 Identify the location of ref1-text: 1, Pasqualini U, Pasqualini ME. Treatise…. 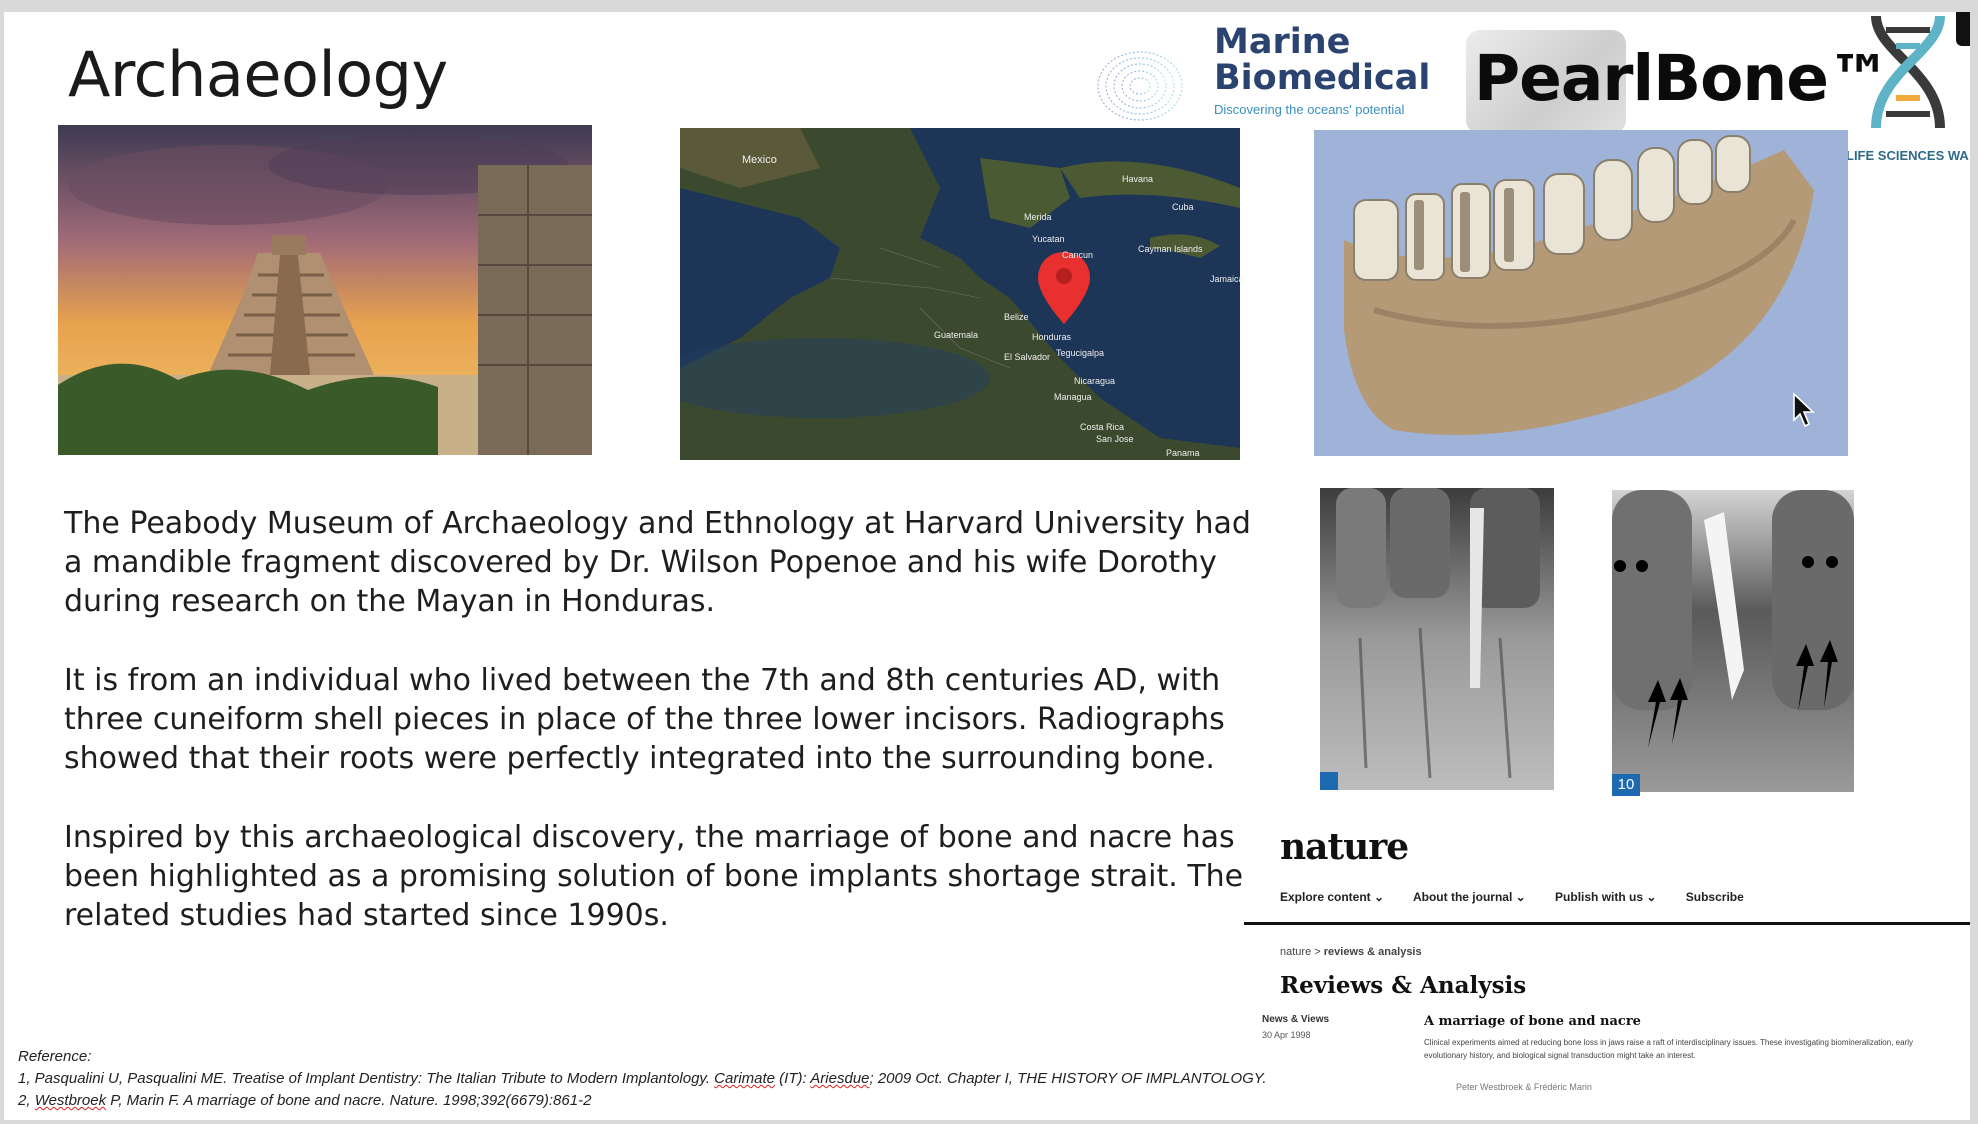
(366, 1078).